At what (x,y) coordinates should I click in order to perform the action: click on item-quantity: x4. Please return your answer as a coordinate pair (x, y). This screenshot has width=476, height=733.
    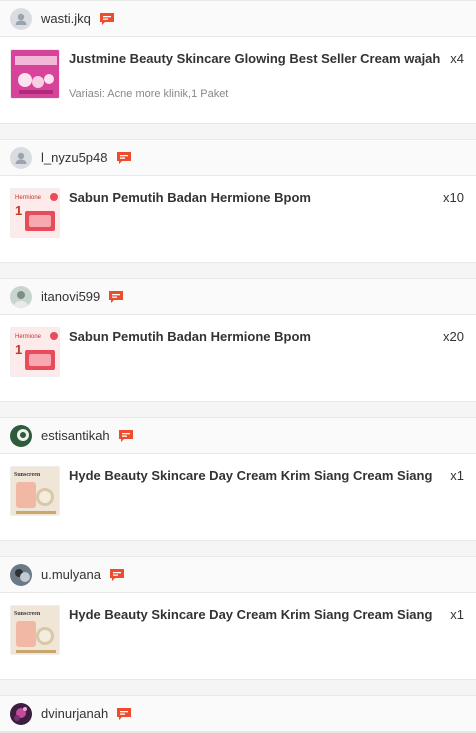
    Looking at the image, I should click on (457, 58).